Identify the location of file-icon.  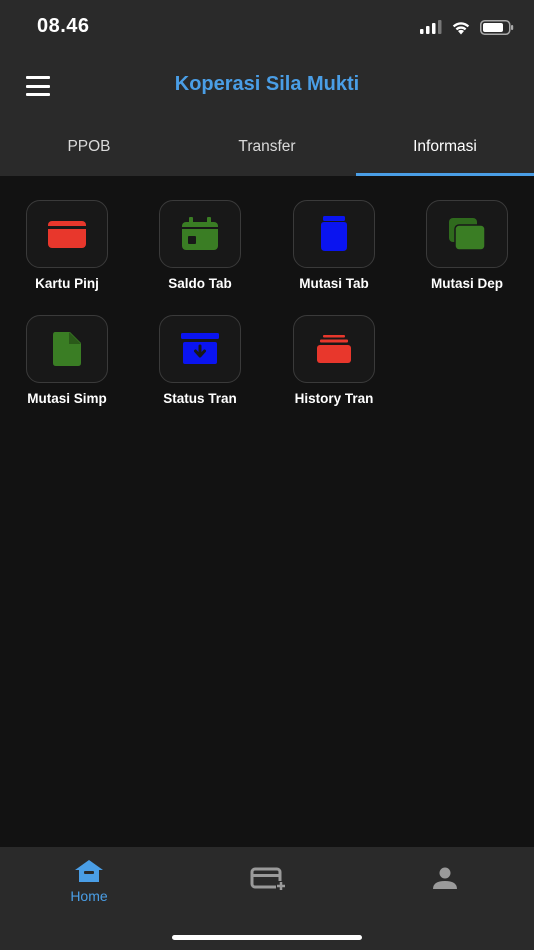
(67, 349).